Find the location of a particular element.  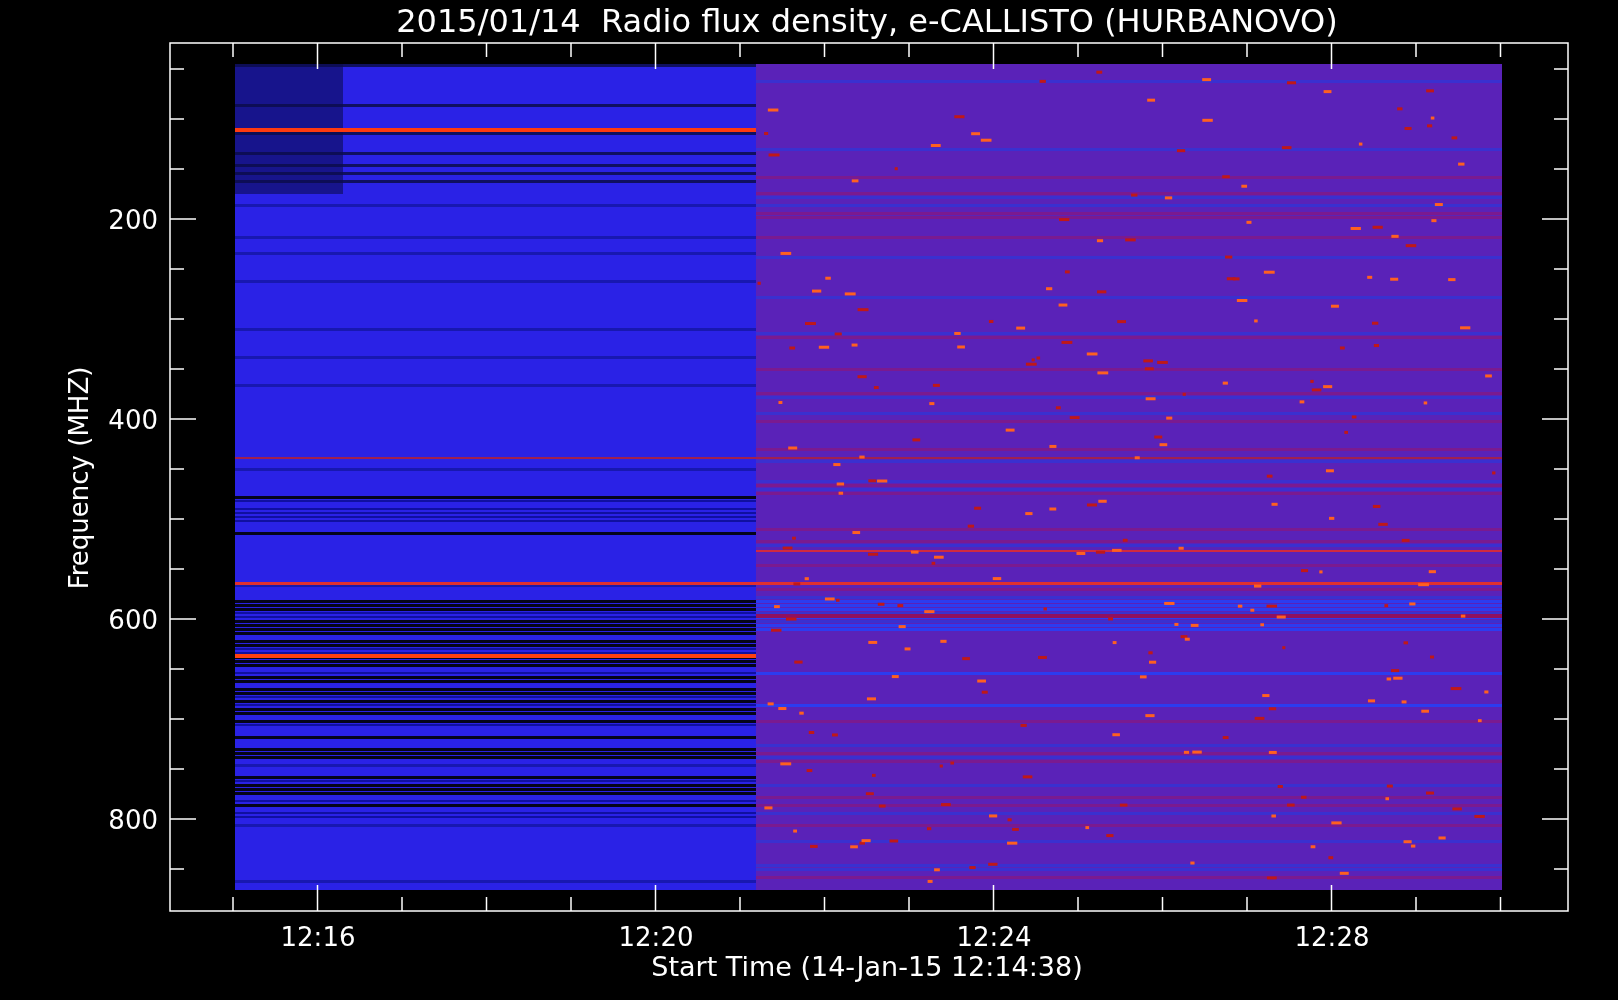

y-axis-label: Frequency (MHZ) is located at coordinates (79, 478).